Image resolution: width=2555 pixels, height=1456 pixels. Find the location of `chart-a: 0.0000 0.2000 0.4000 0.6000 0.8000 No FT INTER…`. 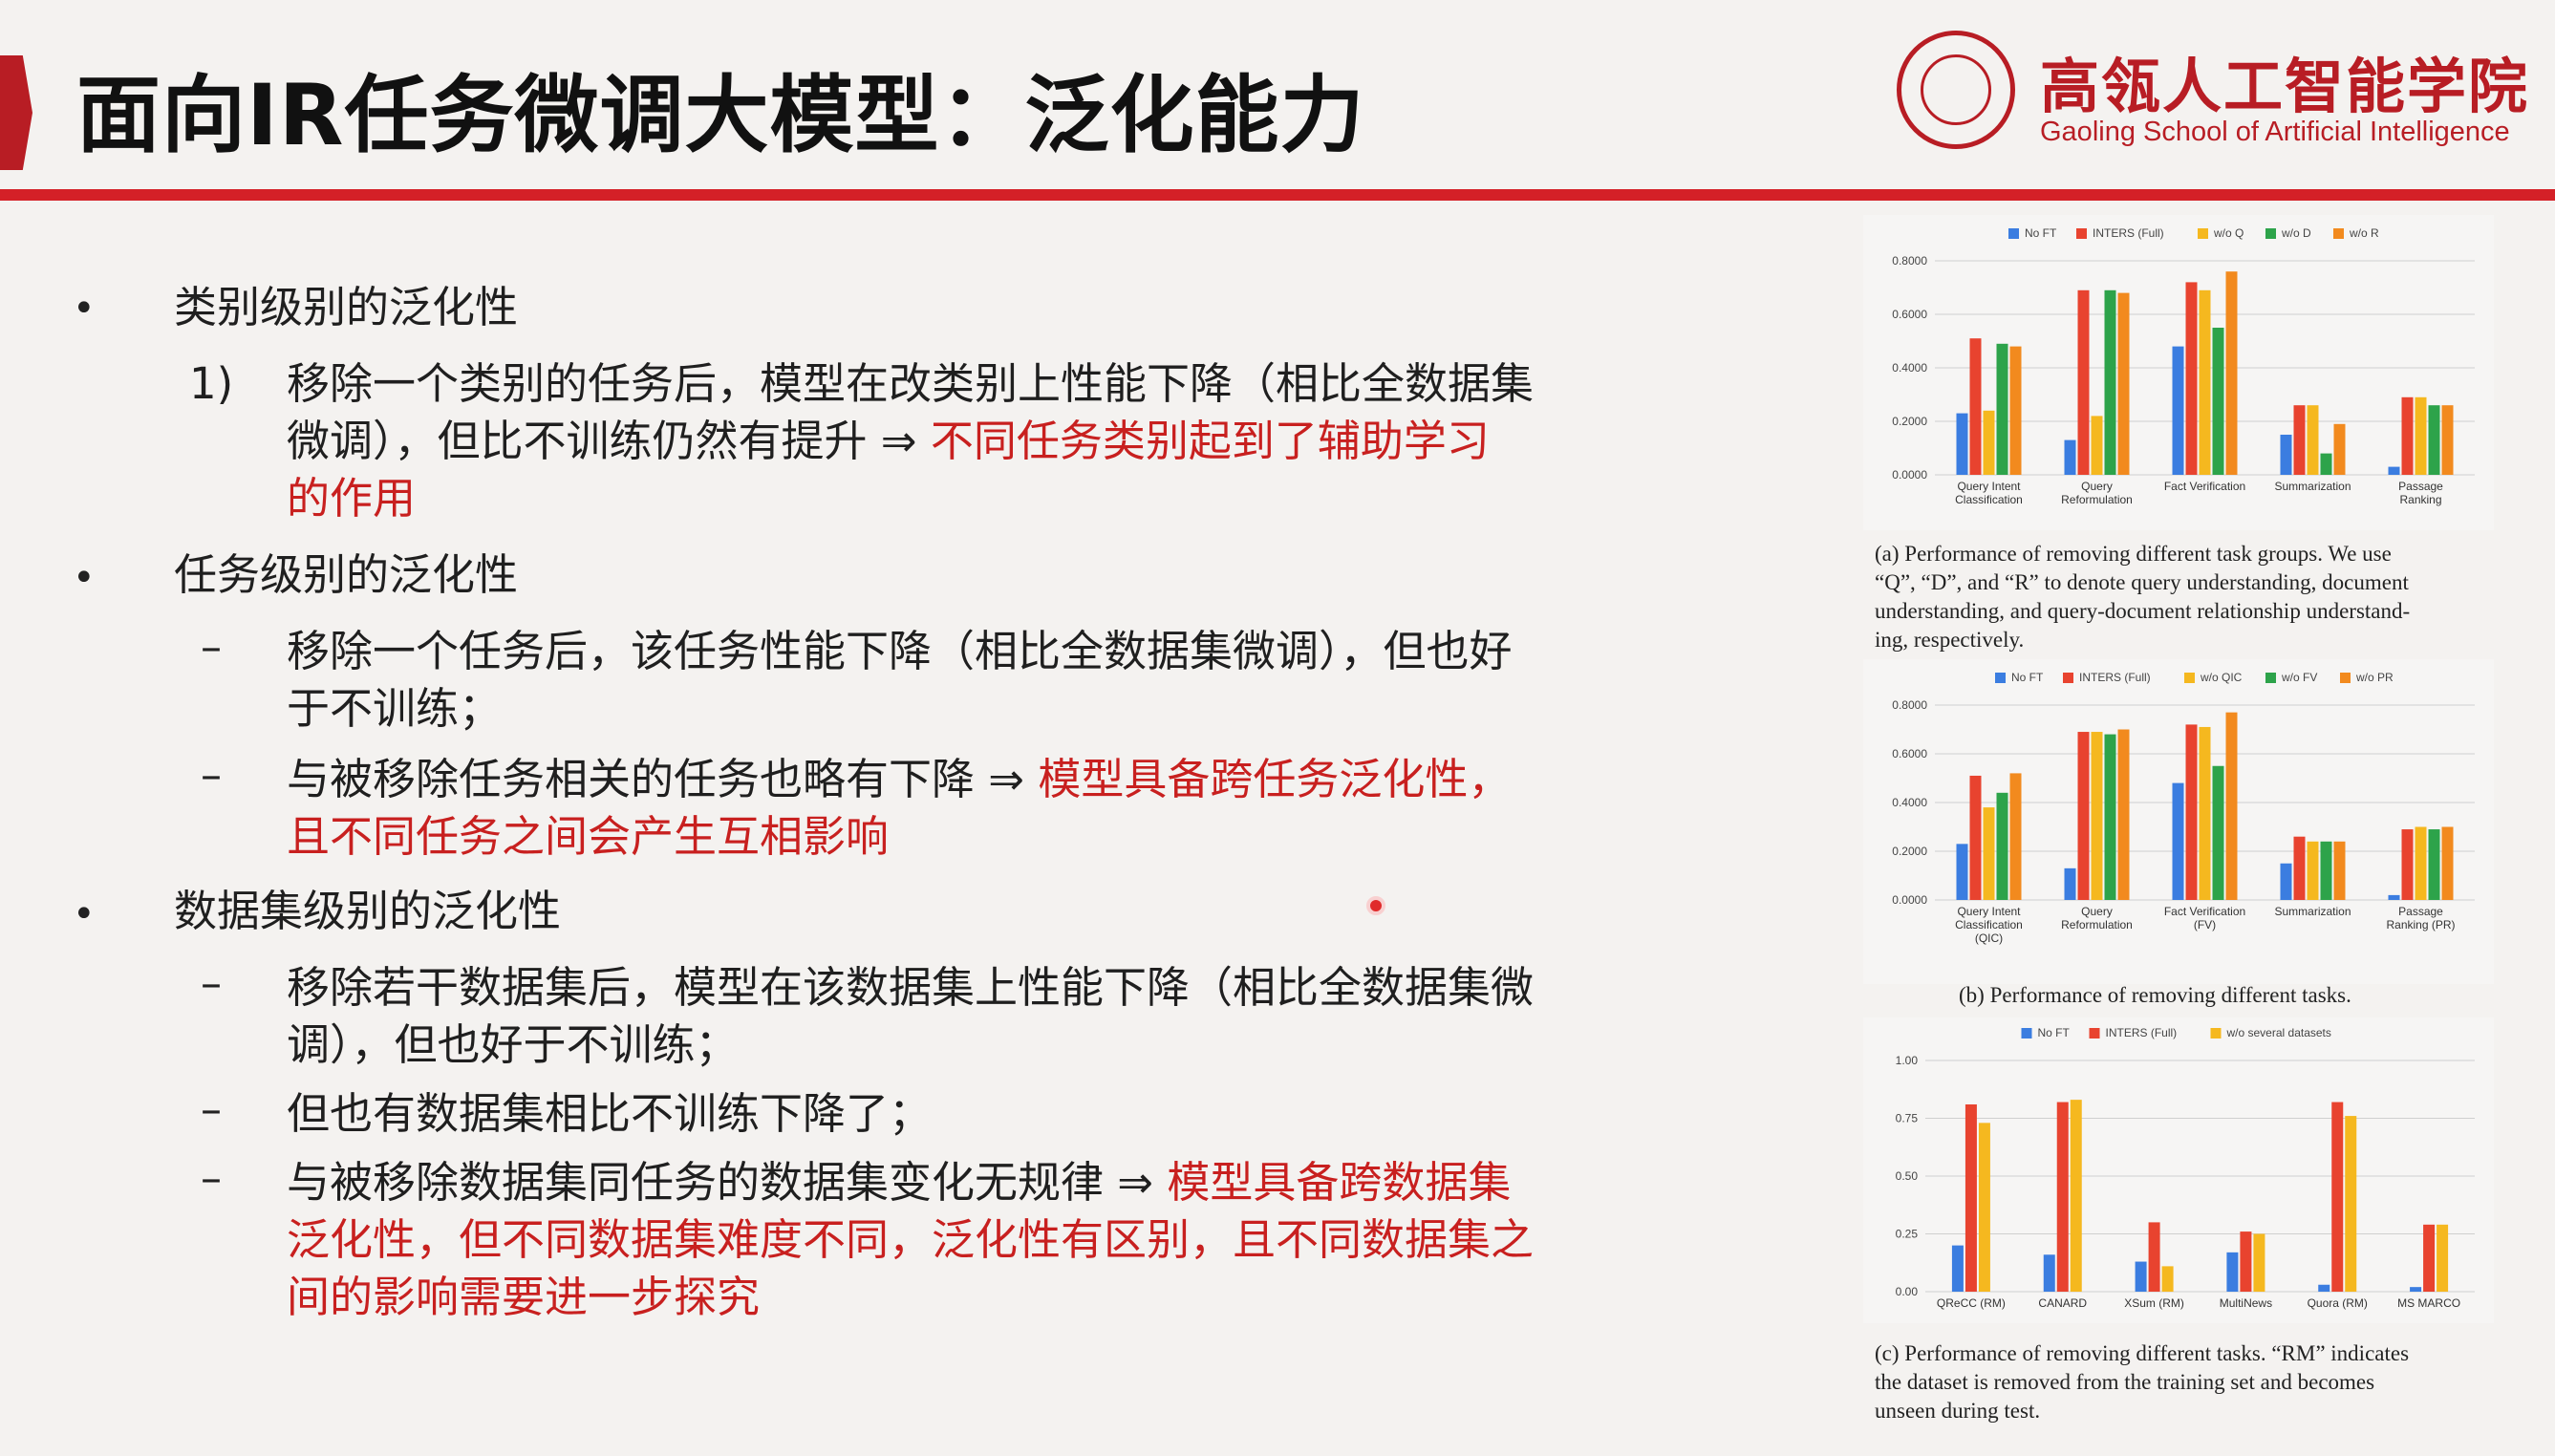

chart-a: 0.0000 0.2000 0.4000 0.6000 0.8000 No FT INTER… is located at coordinates (2183, 366).